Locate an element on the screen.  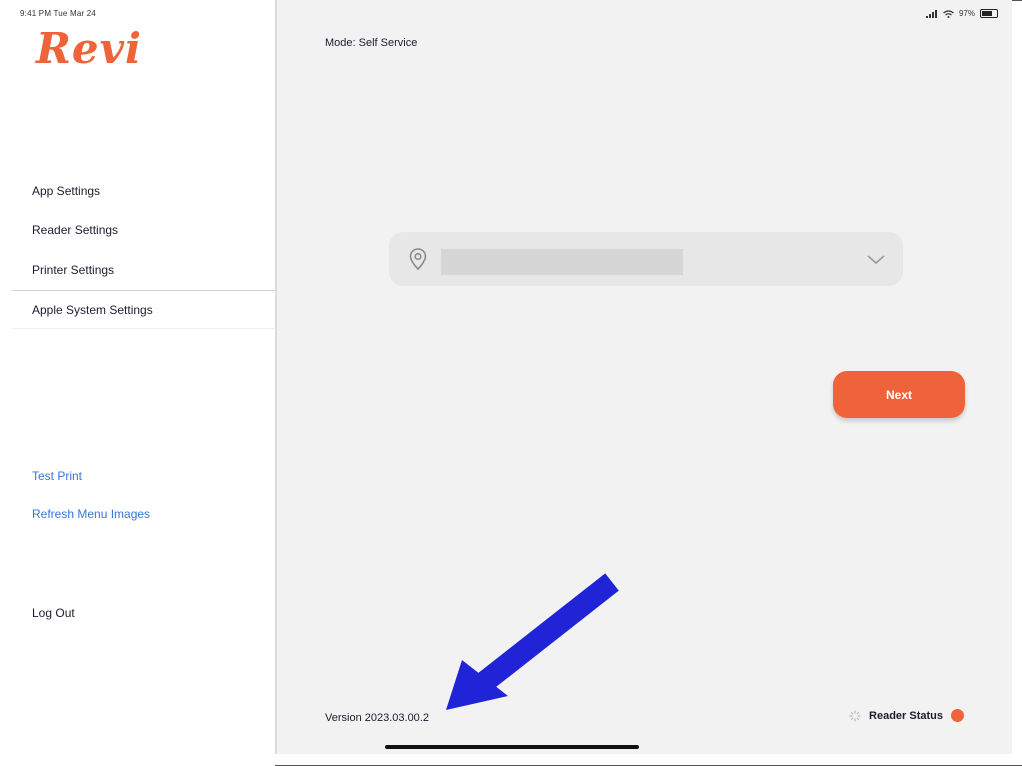
log-out-button: Log Out is located at coordinates (53, 613).